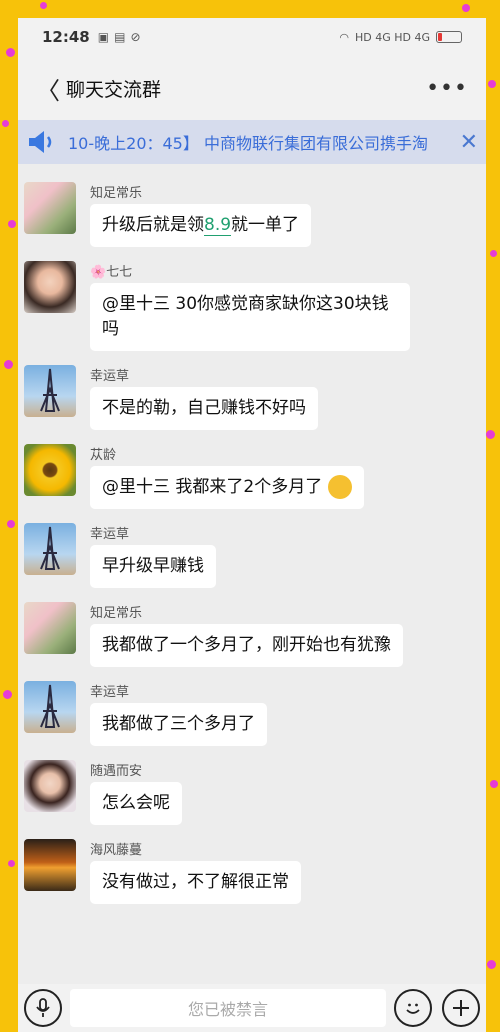  I want to click on input-bar: 您已被禁言, so click(252, 1008).